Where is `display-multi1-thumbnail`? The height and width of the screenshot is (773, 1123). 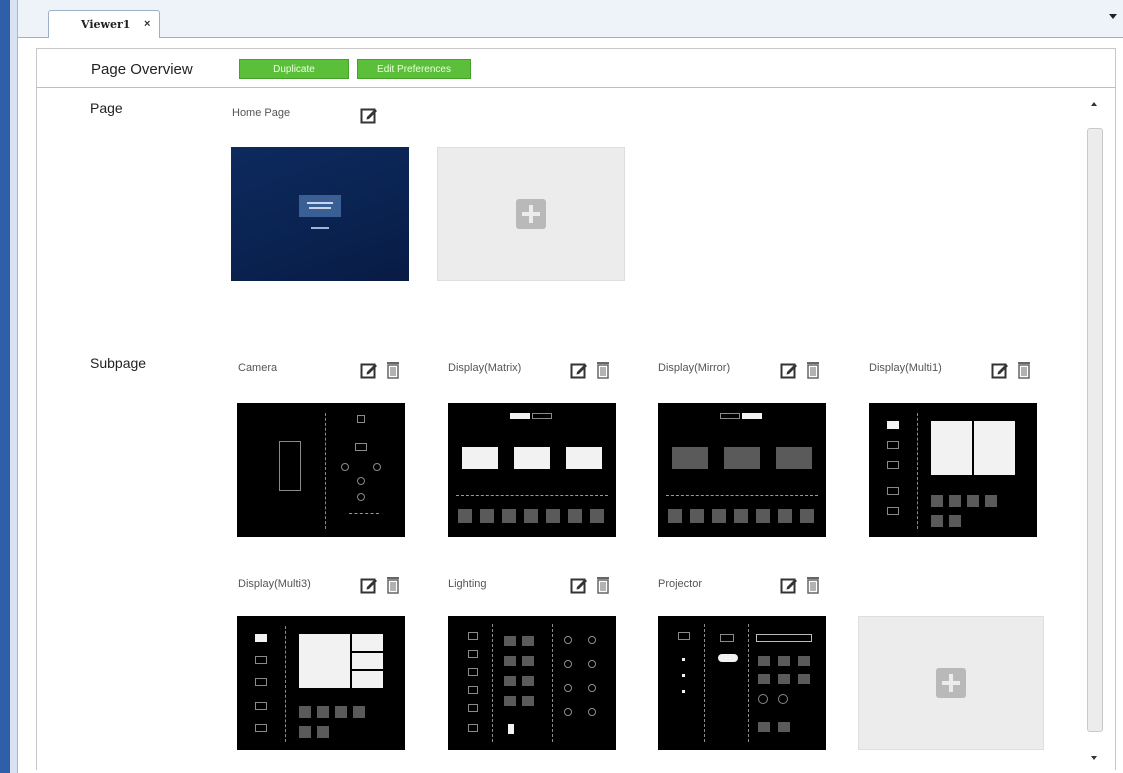 display-multi1-thumbnail is located at coordinates (953, 470).